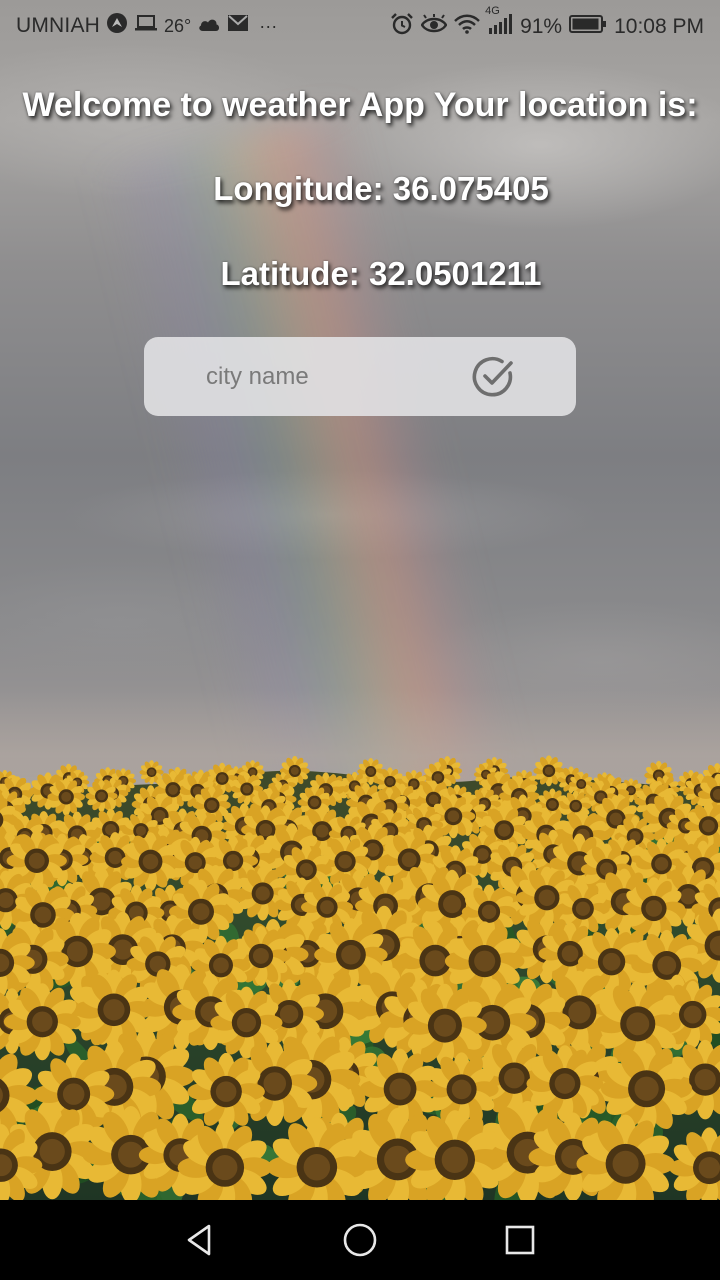 This screenshot has height=1280, width=720. What do you see at coordinates (178, 25) in the screenshot?
I see `temperature-label: 26°` at bounding box center [178, 25].